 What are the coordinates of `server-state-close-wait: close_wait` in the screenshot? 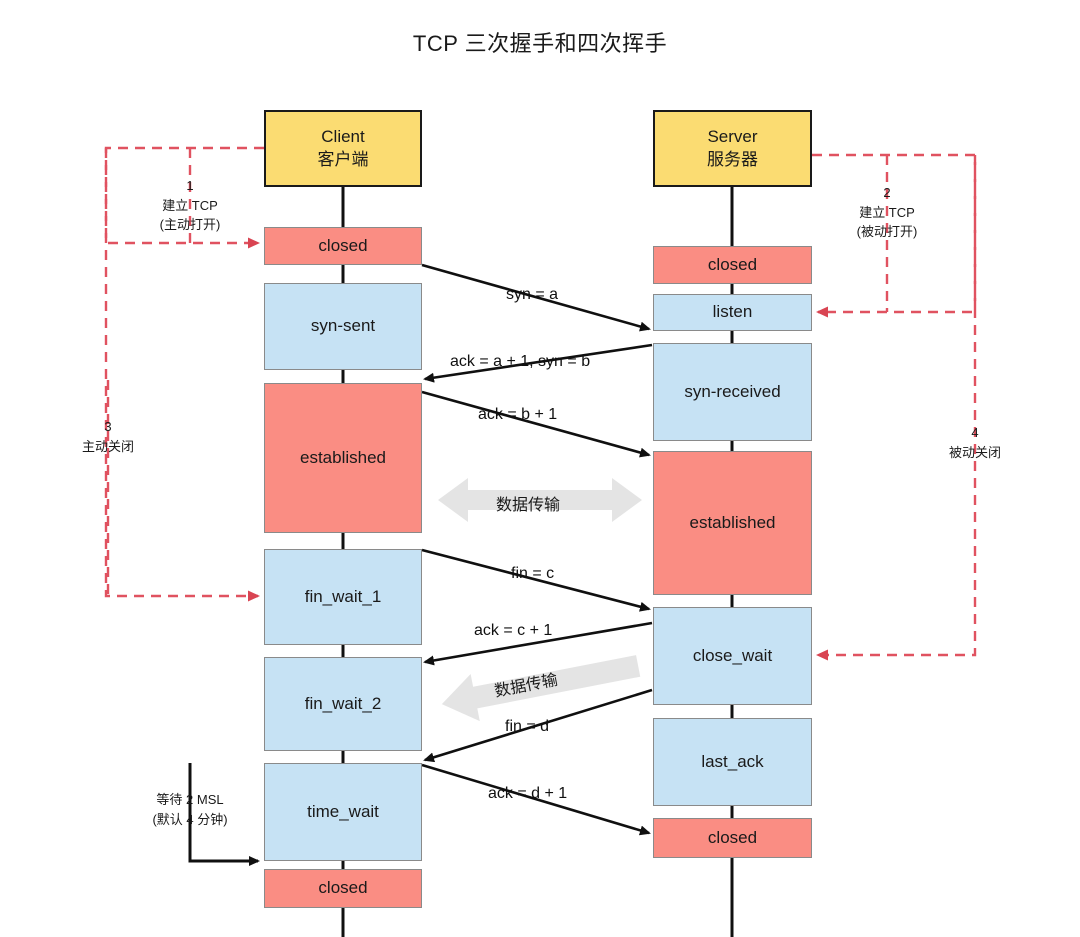 It's located at (732, 656).